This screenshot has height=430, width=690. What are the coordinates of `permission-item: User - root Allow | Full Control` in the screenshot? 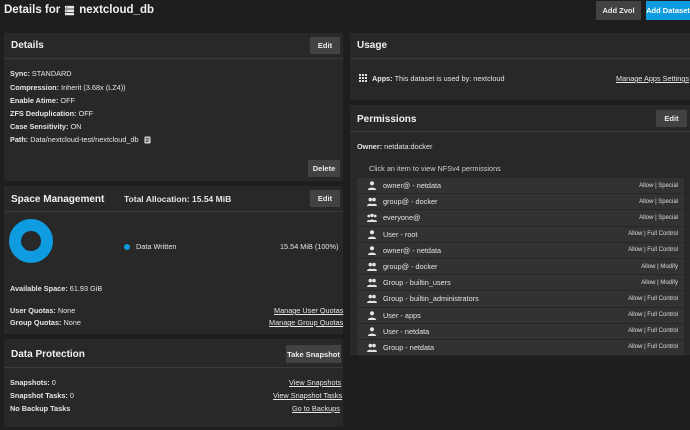 It's located at (520, 234).